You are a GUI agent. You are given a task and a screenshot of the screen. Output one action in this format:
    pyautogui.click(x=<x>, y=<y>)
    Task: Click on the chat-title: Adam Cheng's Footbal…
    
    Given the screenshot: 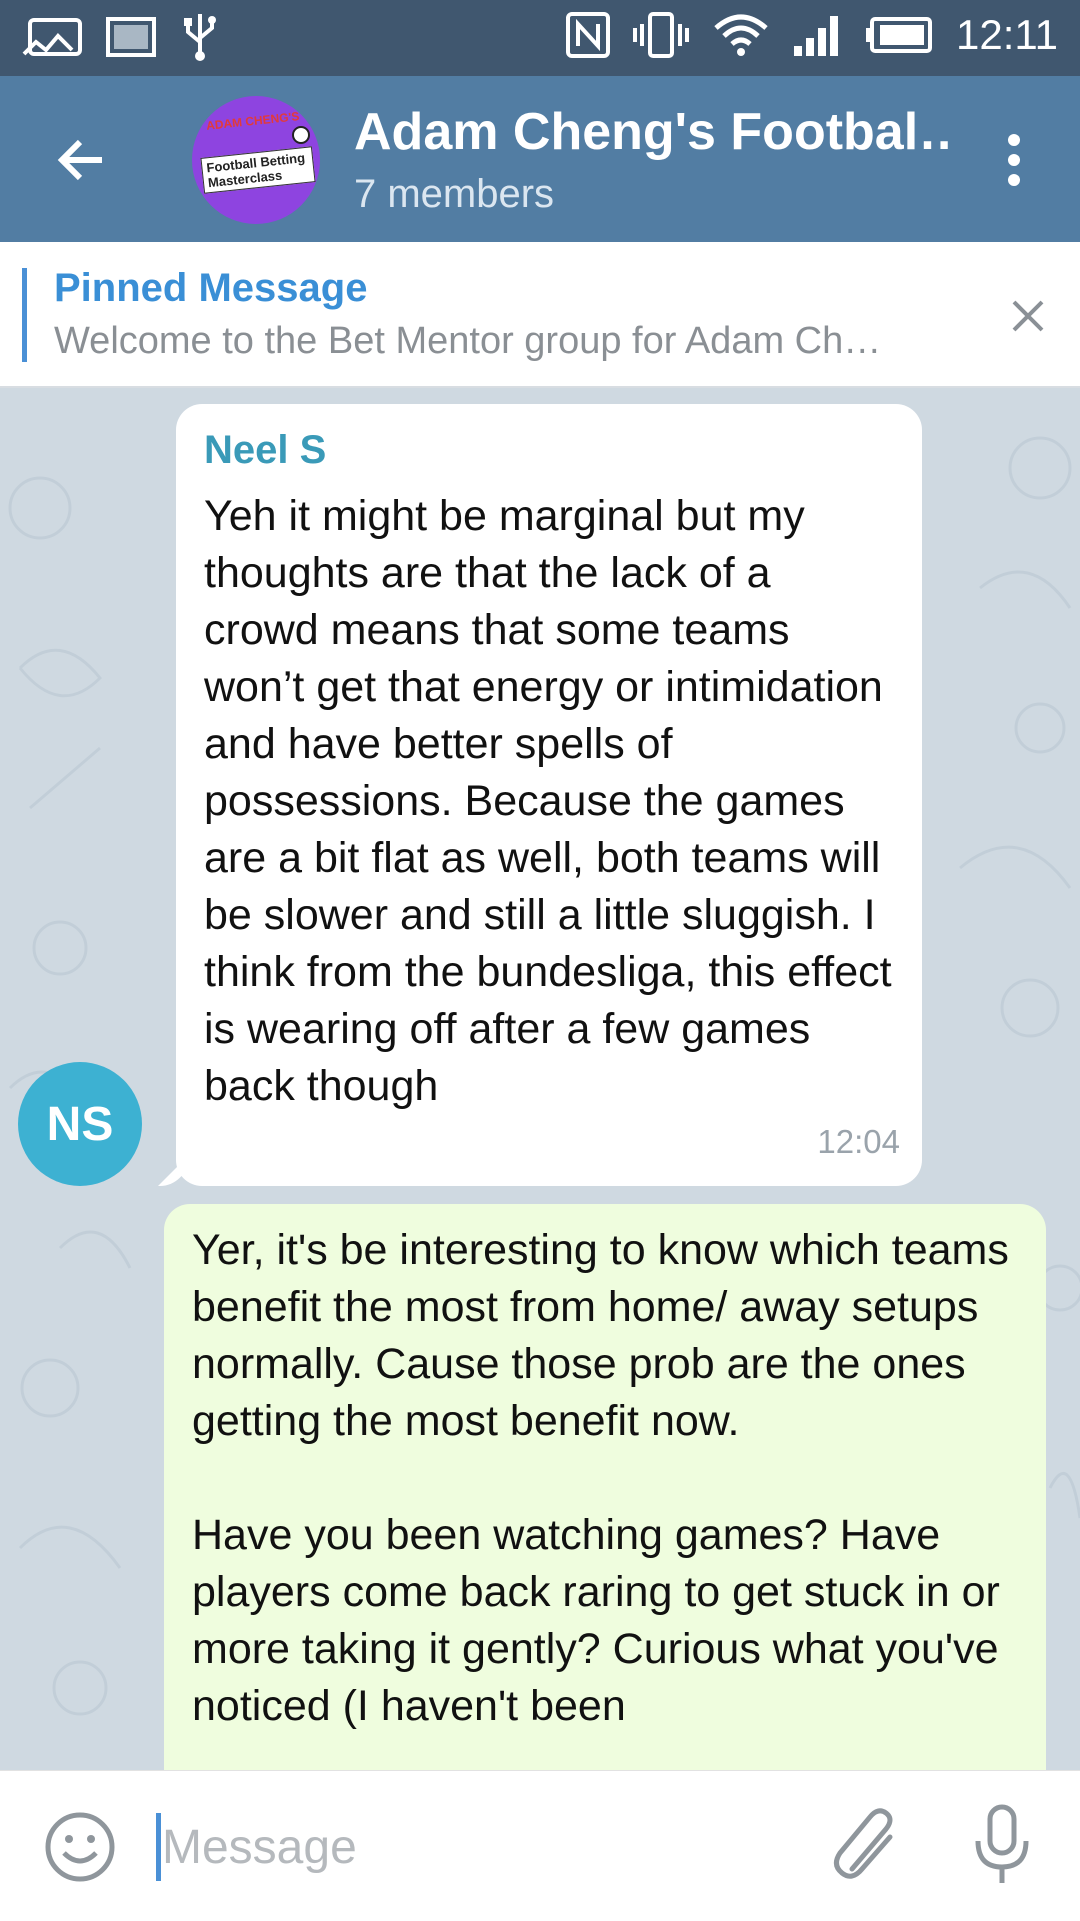 What is the action you would take?
    pyautogui.click(x=654, y=132)
    